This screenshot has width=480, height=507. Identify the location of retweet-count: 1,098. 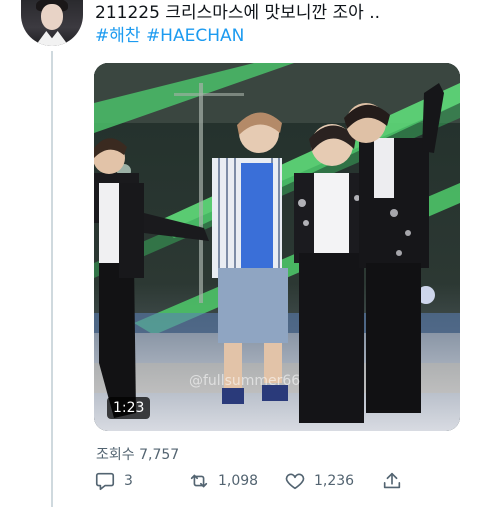
(238, 481).